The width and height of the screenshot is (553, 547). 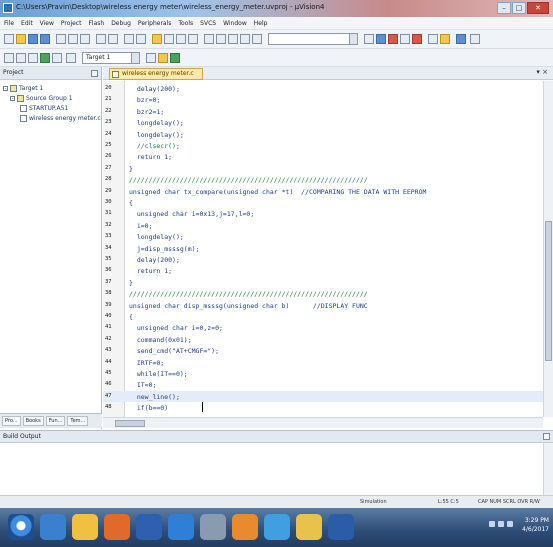 I want to click on clear-bookmarks-icon, so click(x=193, y=39).